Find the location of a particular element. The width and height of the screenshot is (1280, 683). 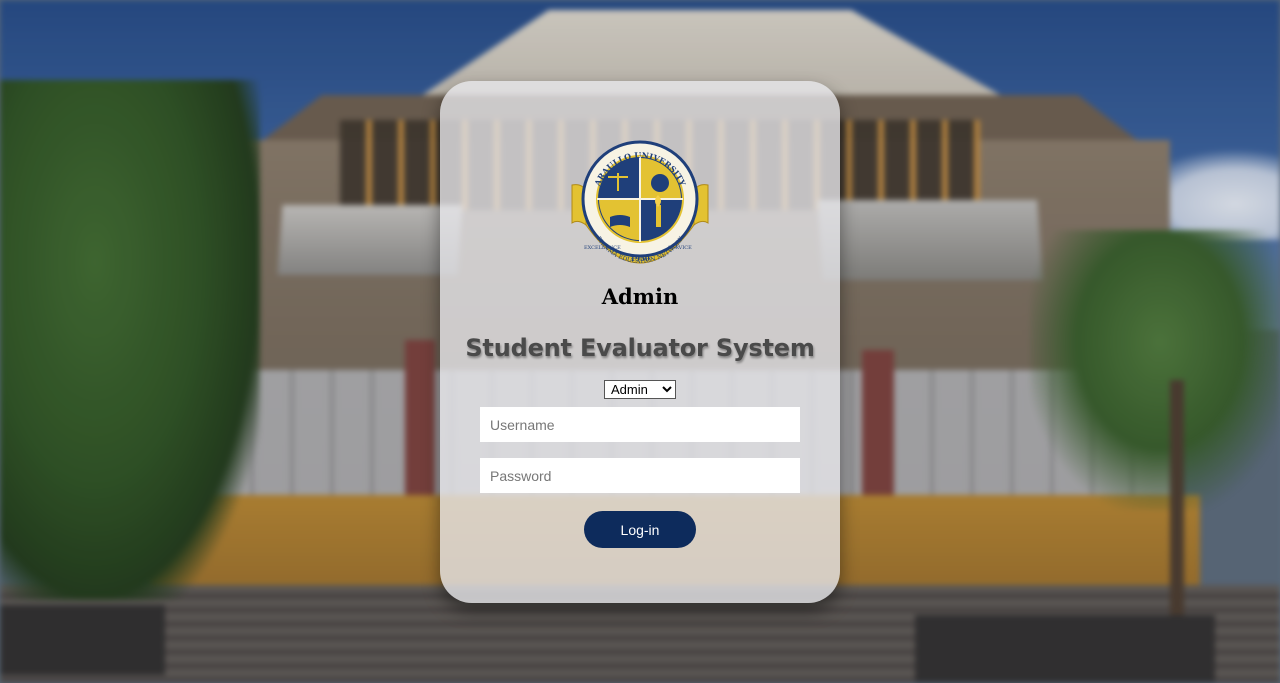

system-title: Student Evaluator System is located at coordinates (640, 348).